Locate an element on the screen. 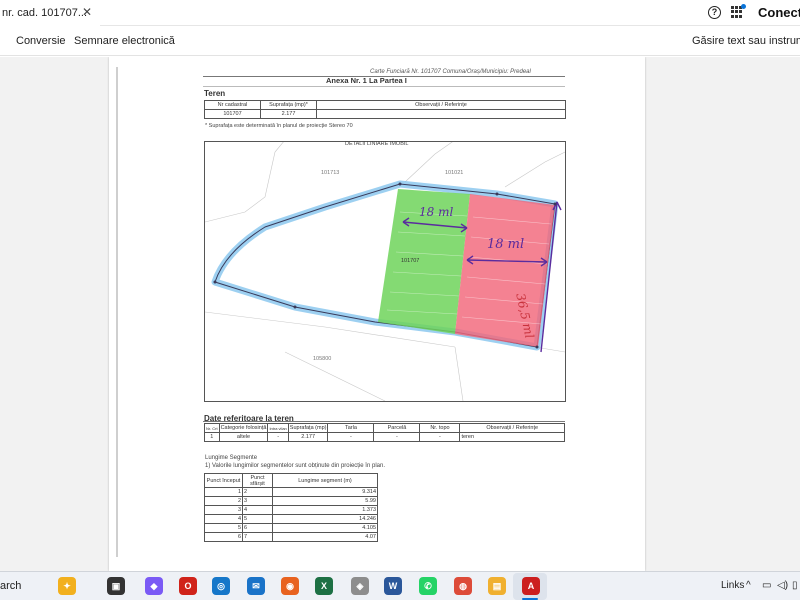  annex-title: Anexa Nr. 1 La Partea I is located at coordinates (366, 80).